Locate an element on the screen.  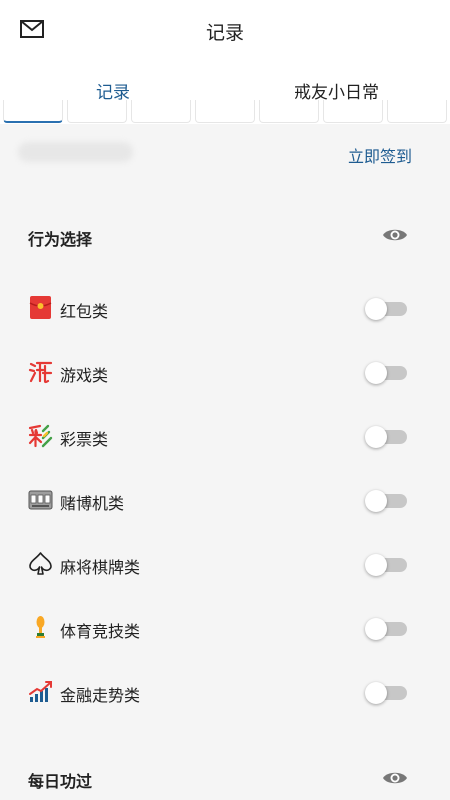
behavior-label: 赌博机类 is located at coordinates (92, 503).